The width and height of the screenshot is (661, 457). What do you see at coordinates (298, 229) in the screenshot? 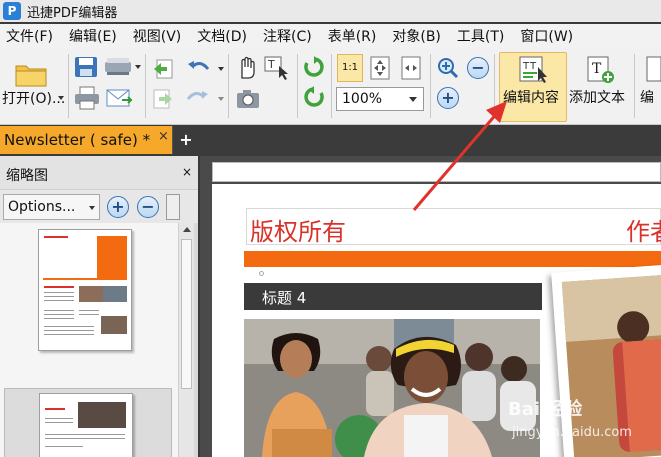
I see `copyright-heading: 版权所有` at bounding box center [298, 229].